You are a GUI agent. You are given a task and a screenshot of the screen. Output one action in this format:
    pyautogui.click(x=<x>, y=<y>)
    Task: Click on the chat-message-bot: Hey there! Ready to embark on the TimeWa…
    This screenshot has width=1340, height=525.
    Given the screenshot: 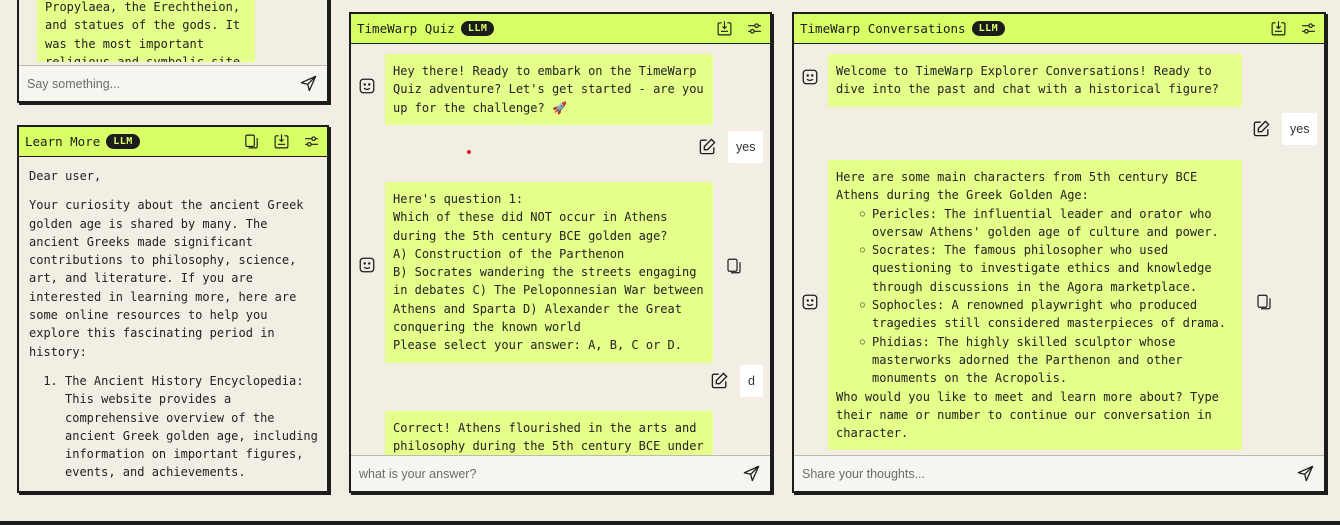 What is the action you would take?
    pyautogui.click(x=549, y=89)
    